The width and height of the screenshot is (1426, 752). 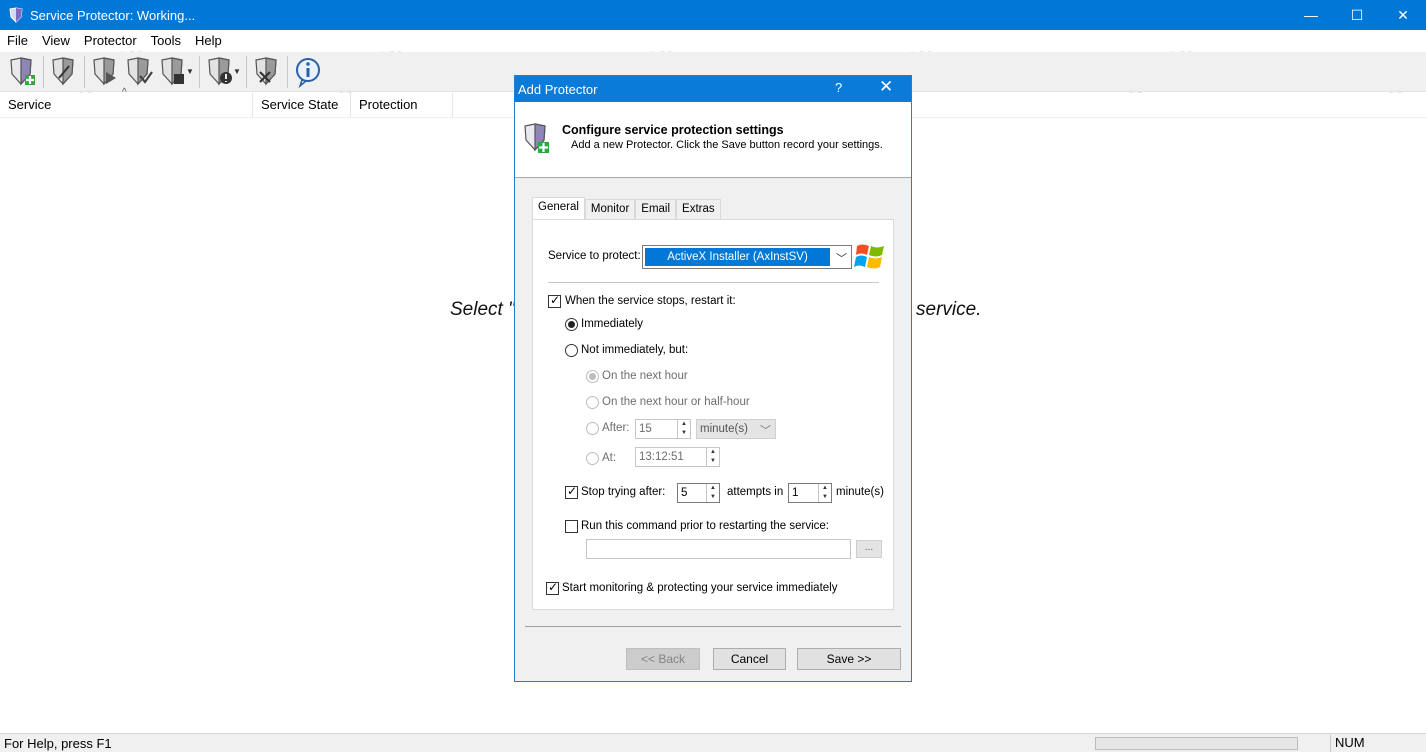 I want to click on menu-help: Help, so click(x=208, y=40).